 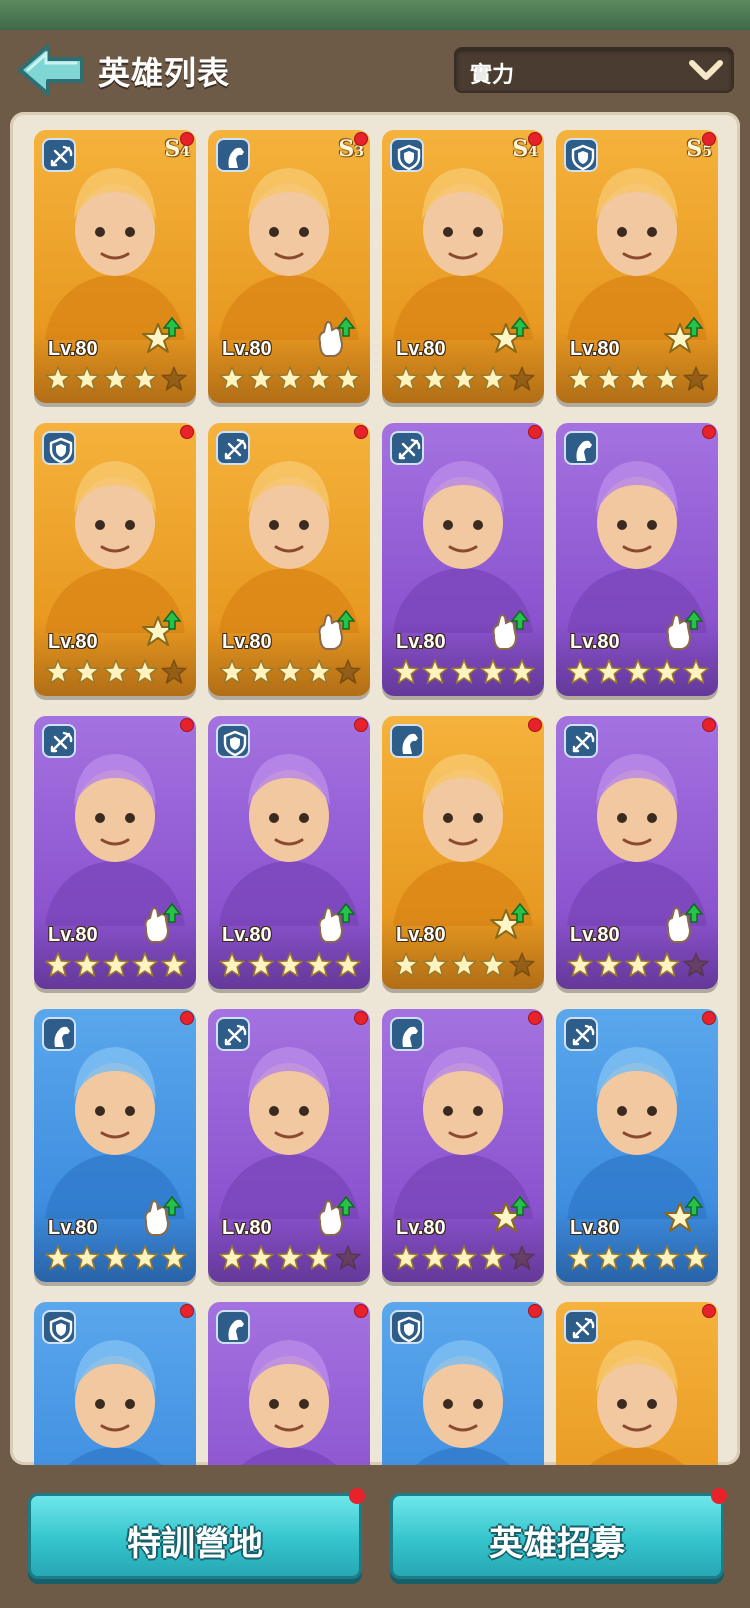 What do you see at coordinates (594, 70) in the screenshot?
I see `sort-dropdown: 實力` at bounding box center [594, 70].